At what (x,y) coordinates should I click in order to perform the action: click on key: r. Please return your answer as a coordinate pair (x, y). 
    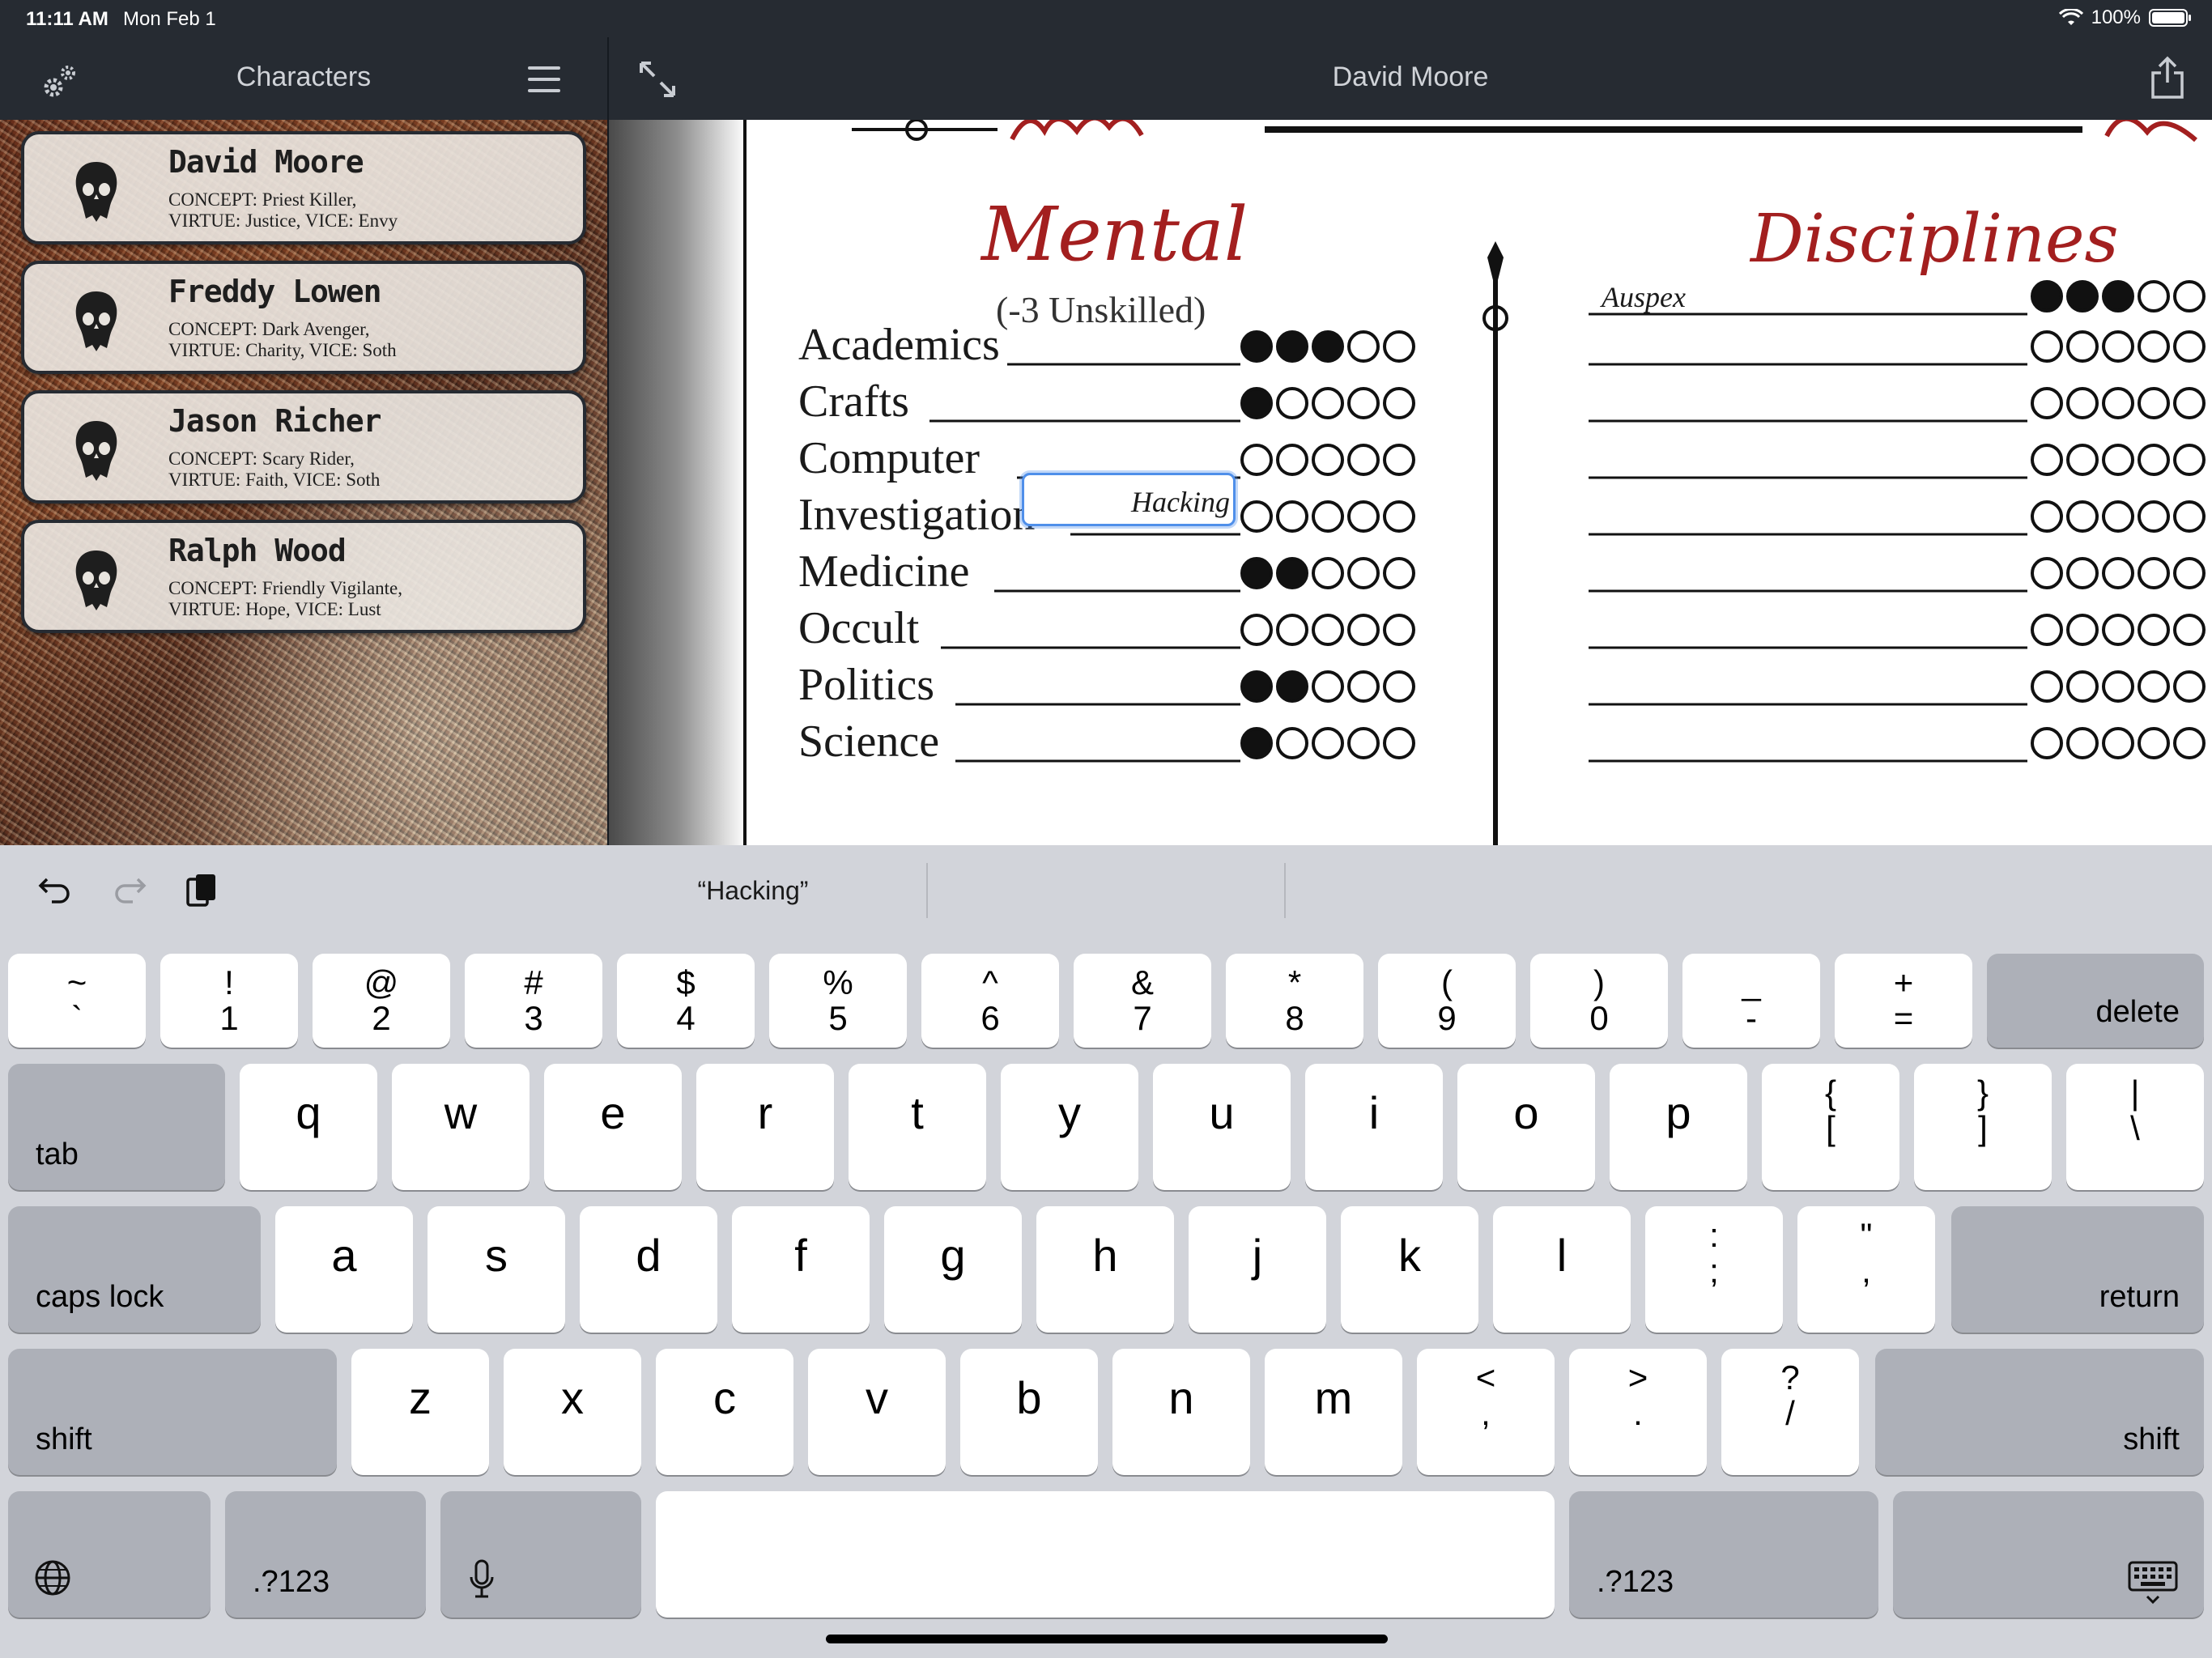
    Looking at the image, I should click on (765, 1127).